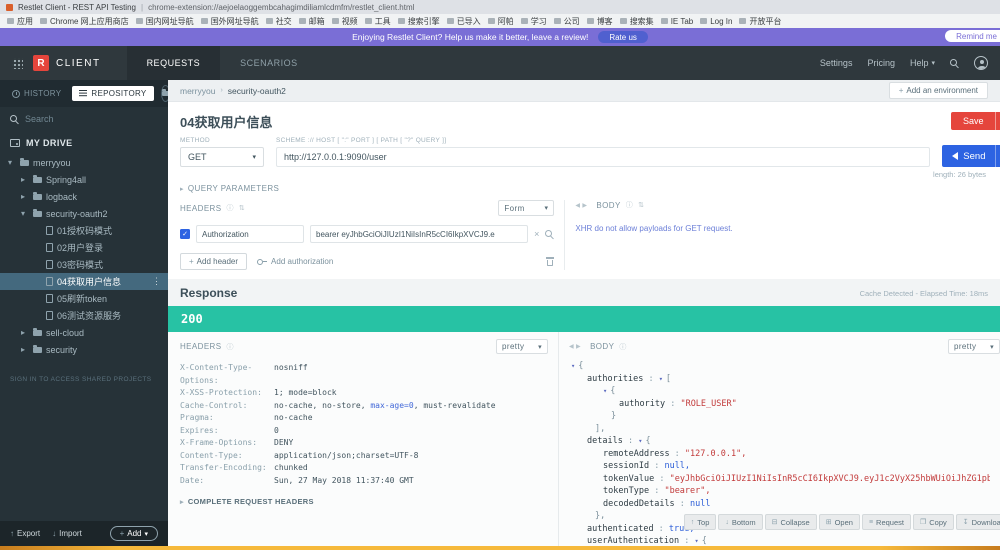 The height and width of the screenshot is (550, 1000). What do you see at coordinates (229, 21) in the screenshot?
I see `bookmark-item: 国外网址导航` at bounding box center [229, 21].